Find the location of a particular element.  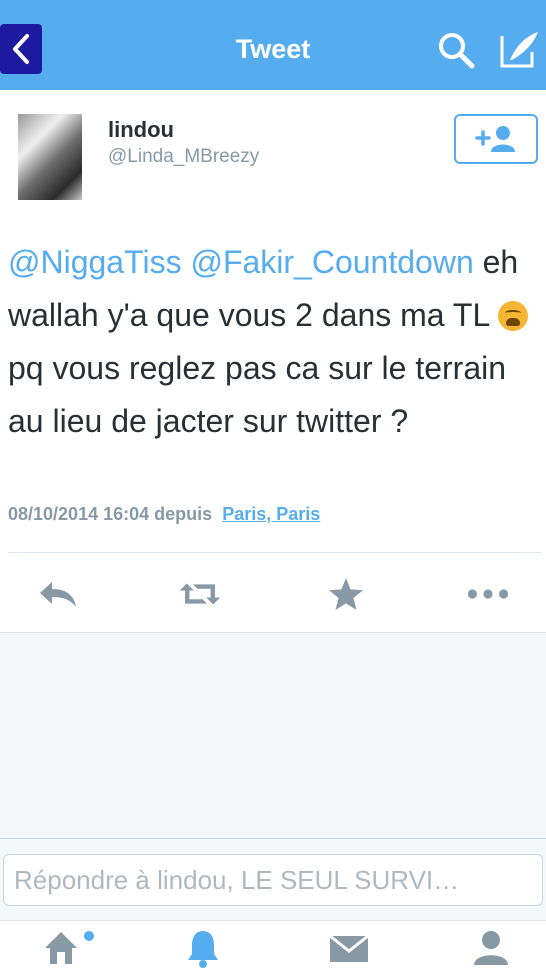

retweet-icon is located at coordinates (200, 594).